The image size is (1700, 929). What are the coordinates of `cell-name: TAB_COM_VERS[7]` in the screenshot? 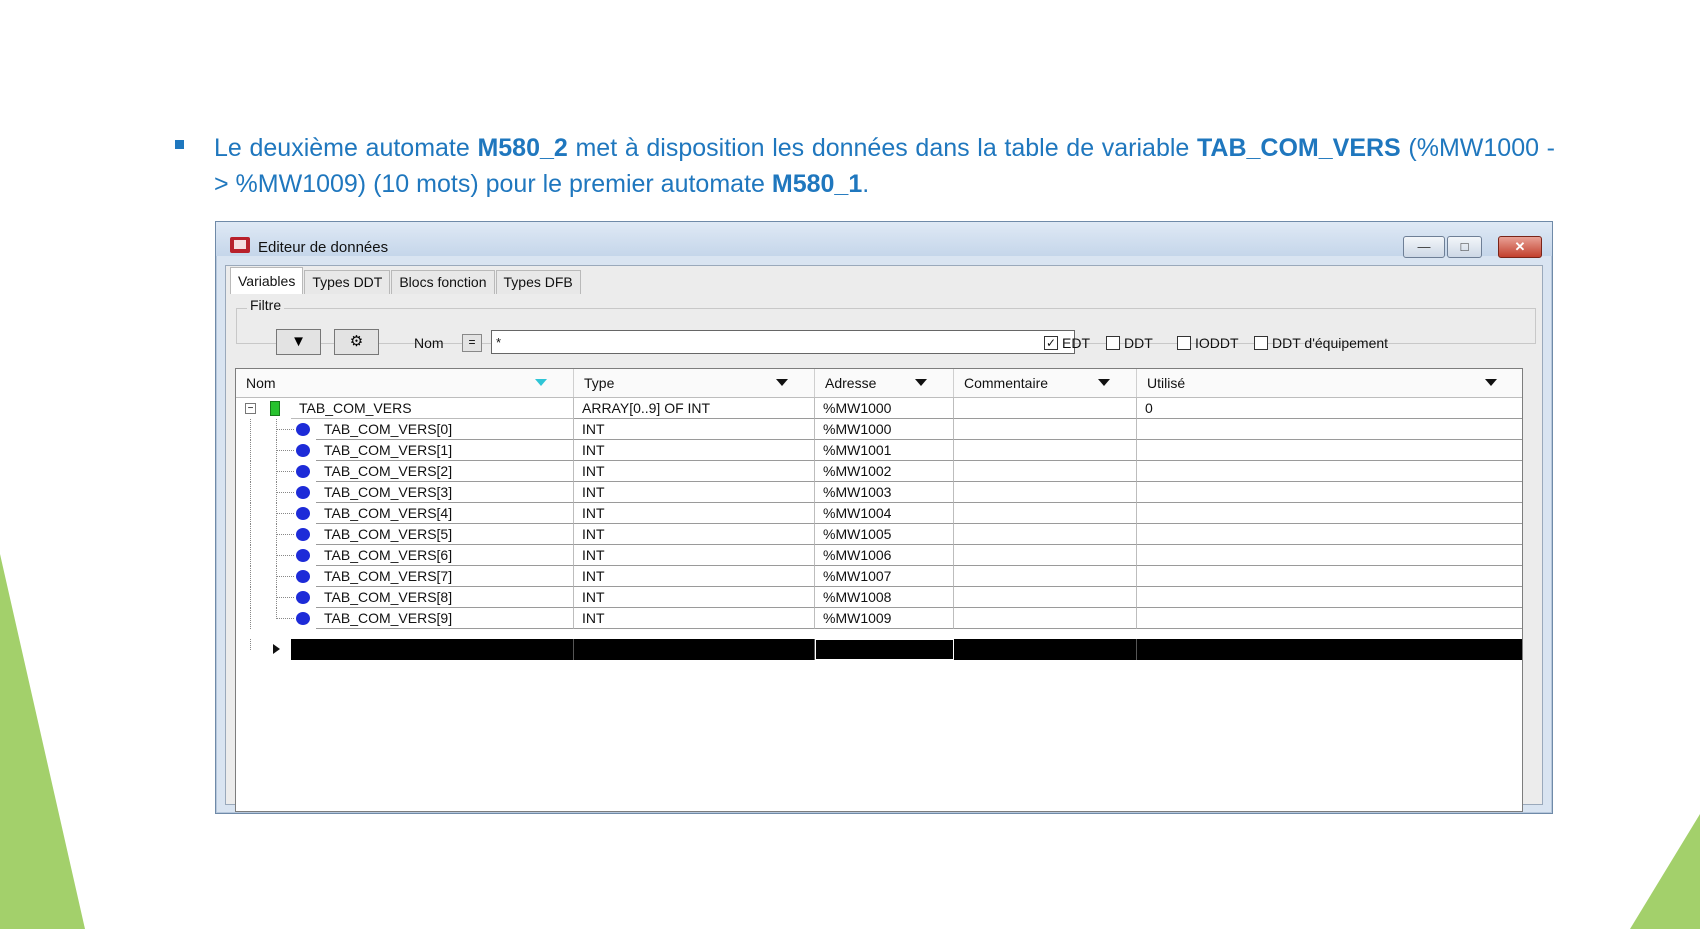 It's located at (445, 576).